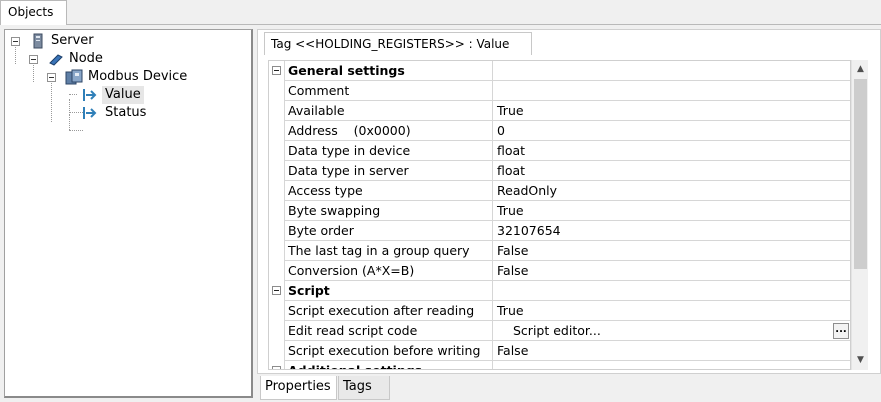 This screenshot has width=881, height=402. I want to click on property-row: The last tag in a group query False, so click(559, 251).